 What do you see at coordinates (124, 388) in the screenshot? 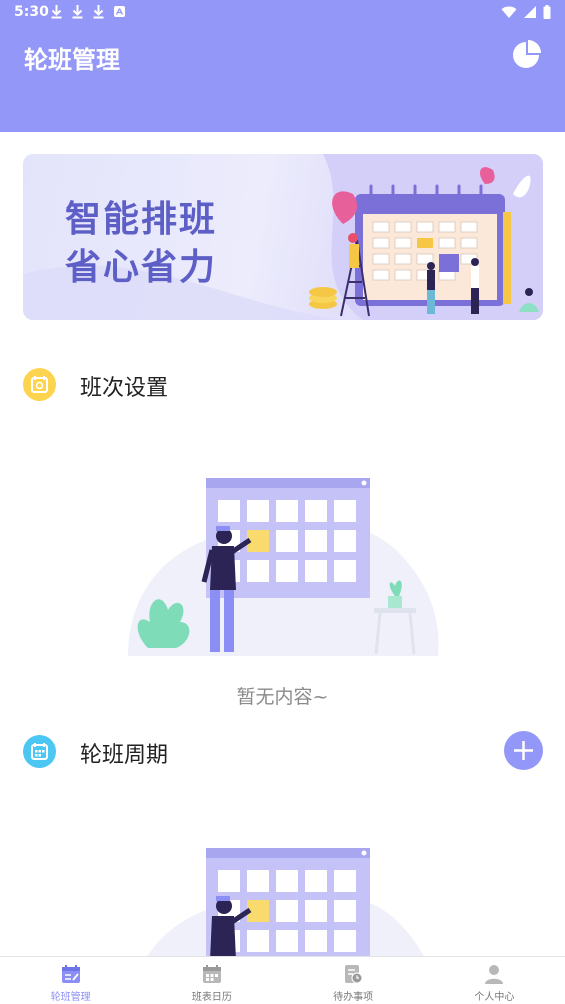
I see `section-title: 班次设置` at bounding box center [124, 388].